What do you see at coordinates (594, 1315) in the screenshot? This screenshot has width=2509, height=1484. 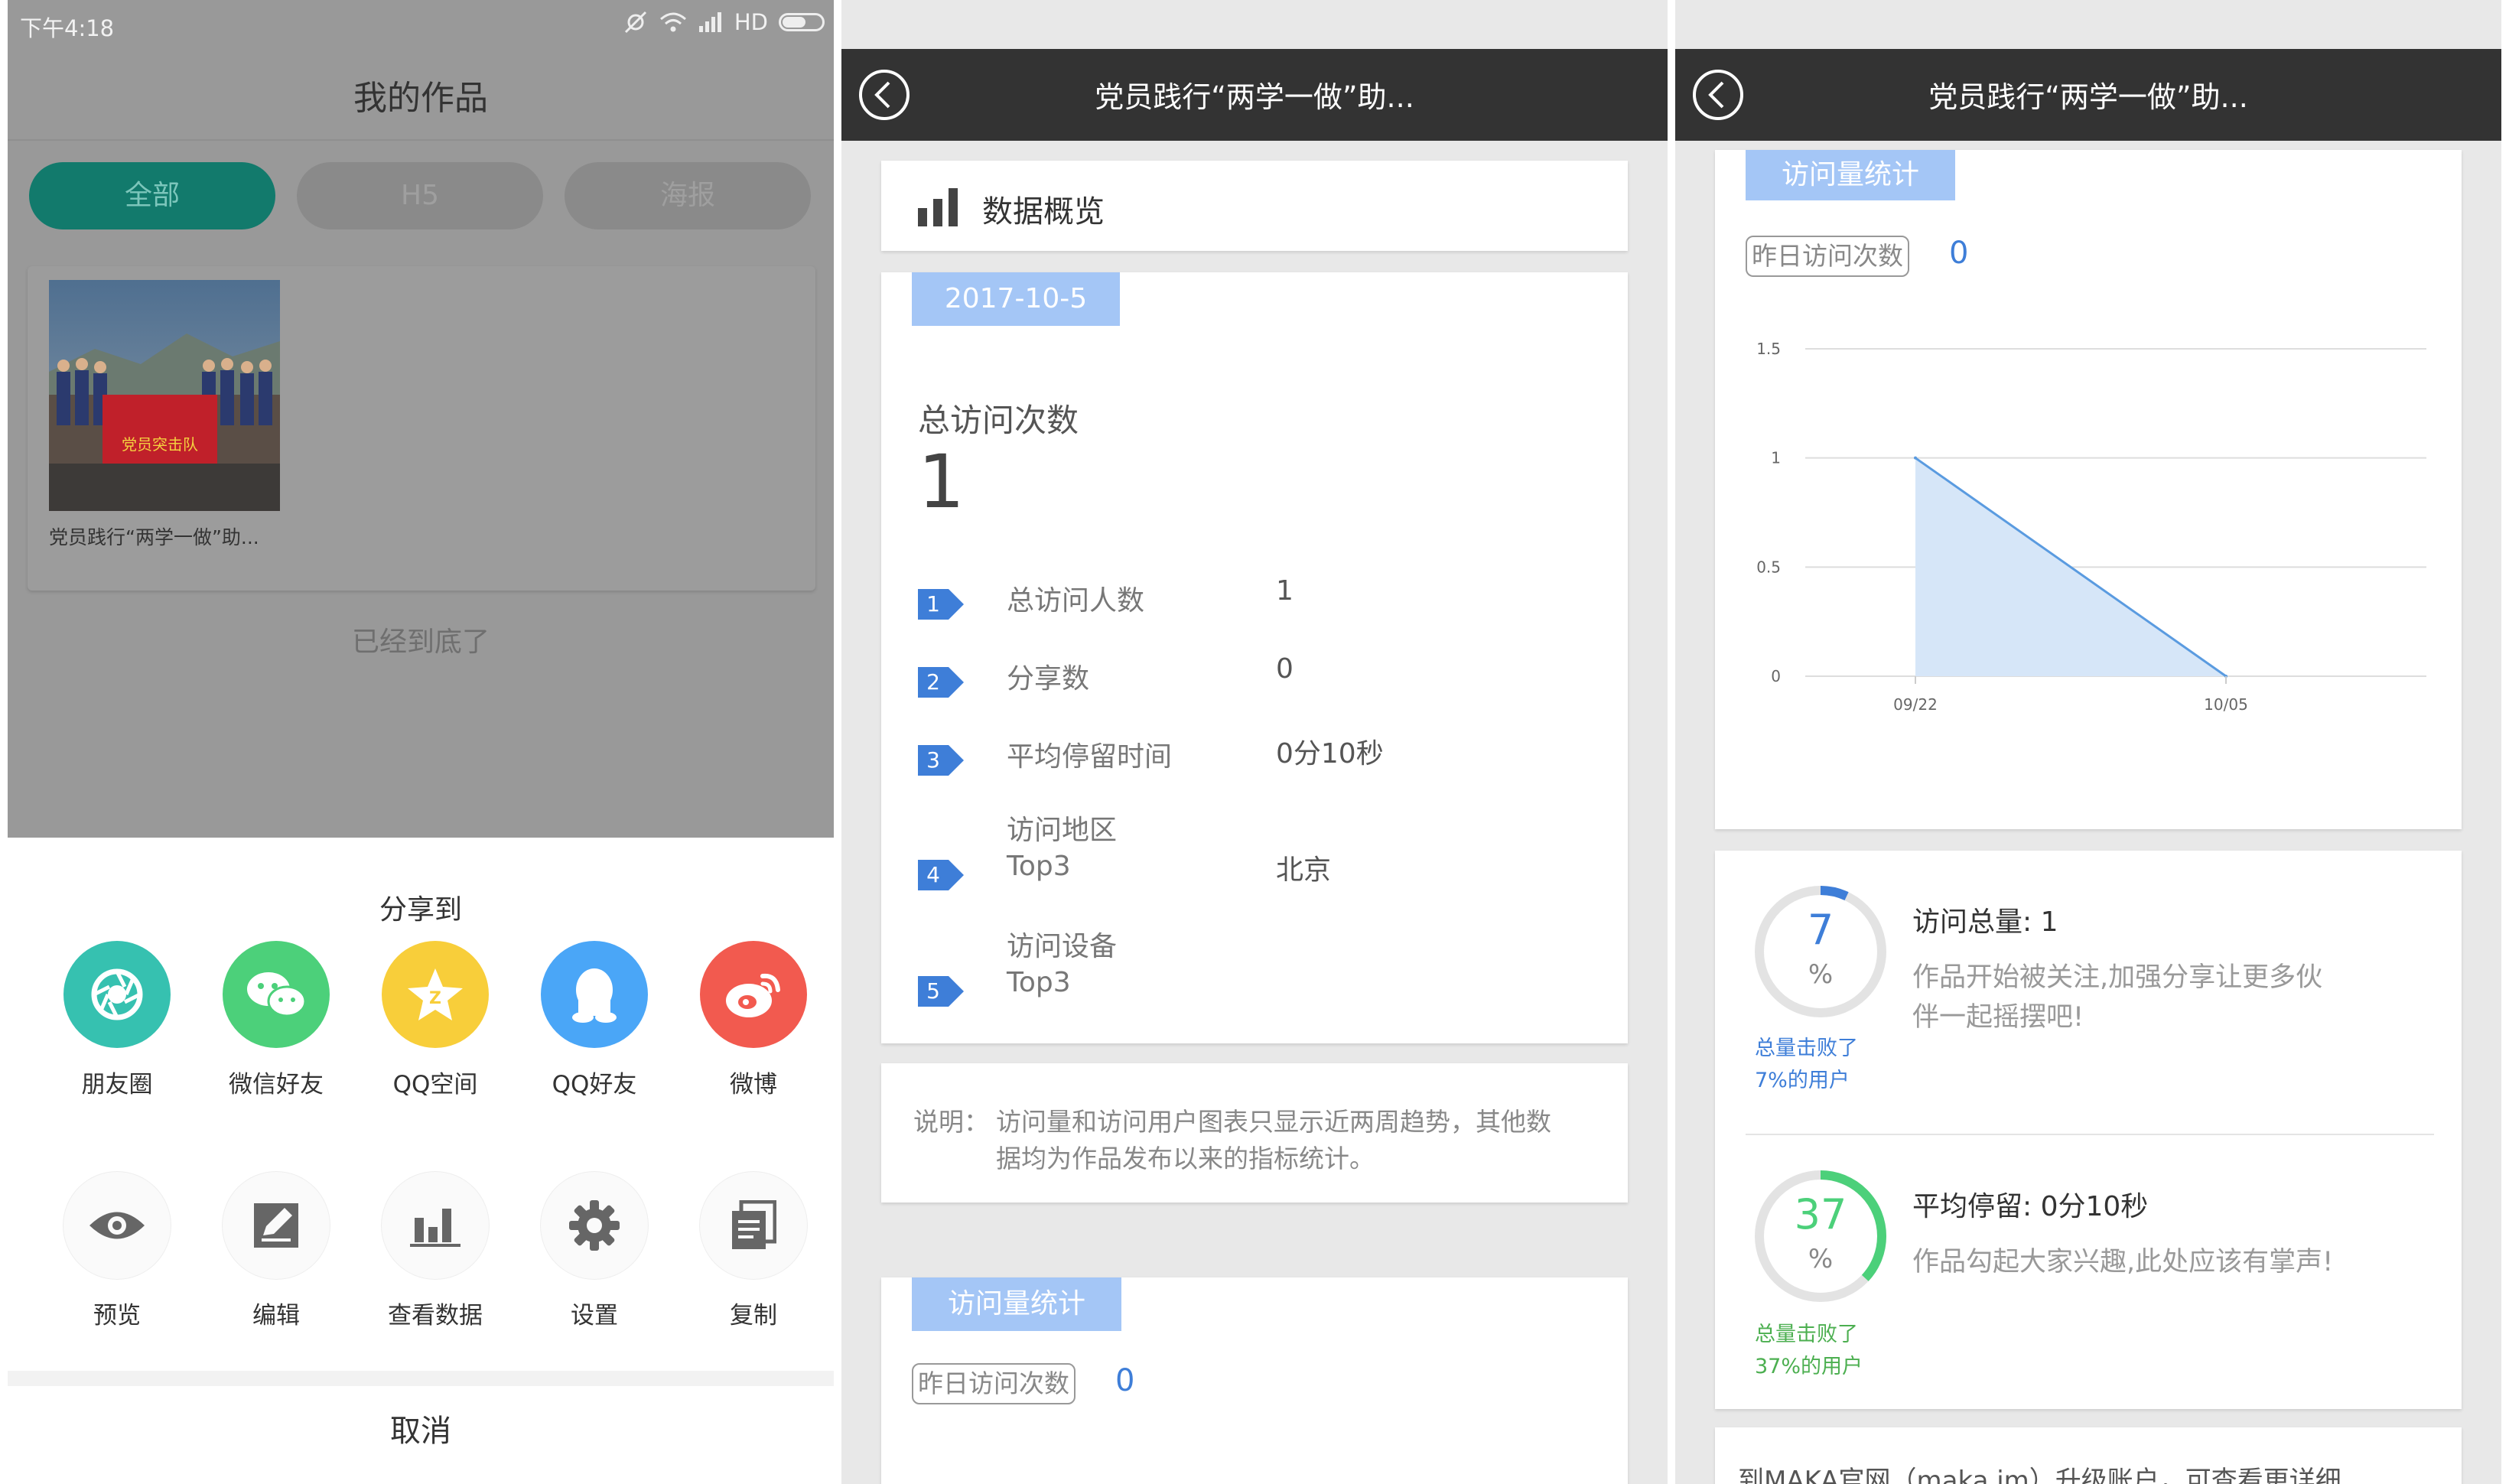 I see `action-label: 设置` at bounding box center [594, 1315].